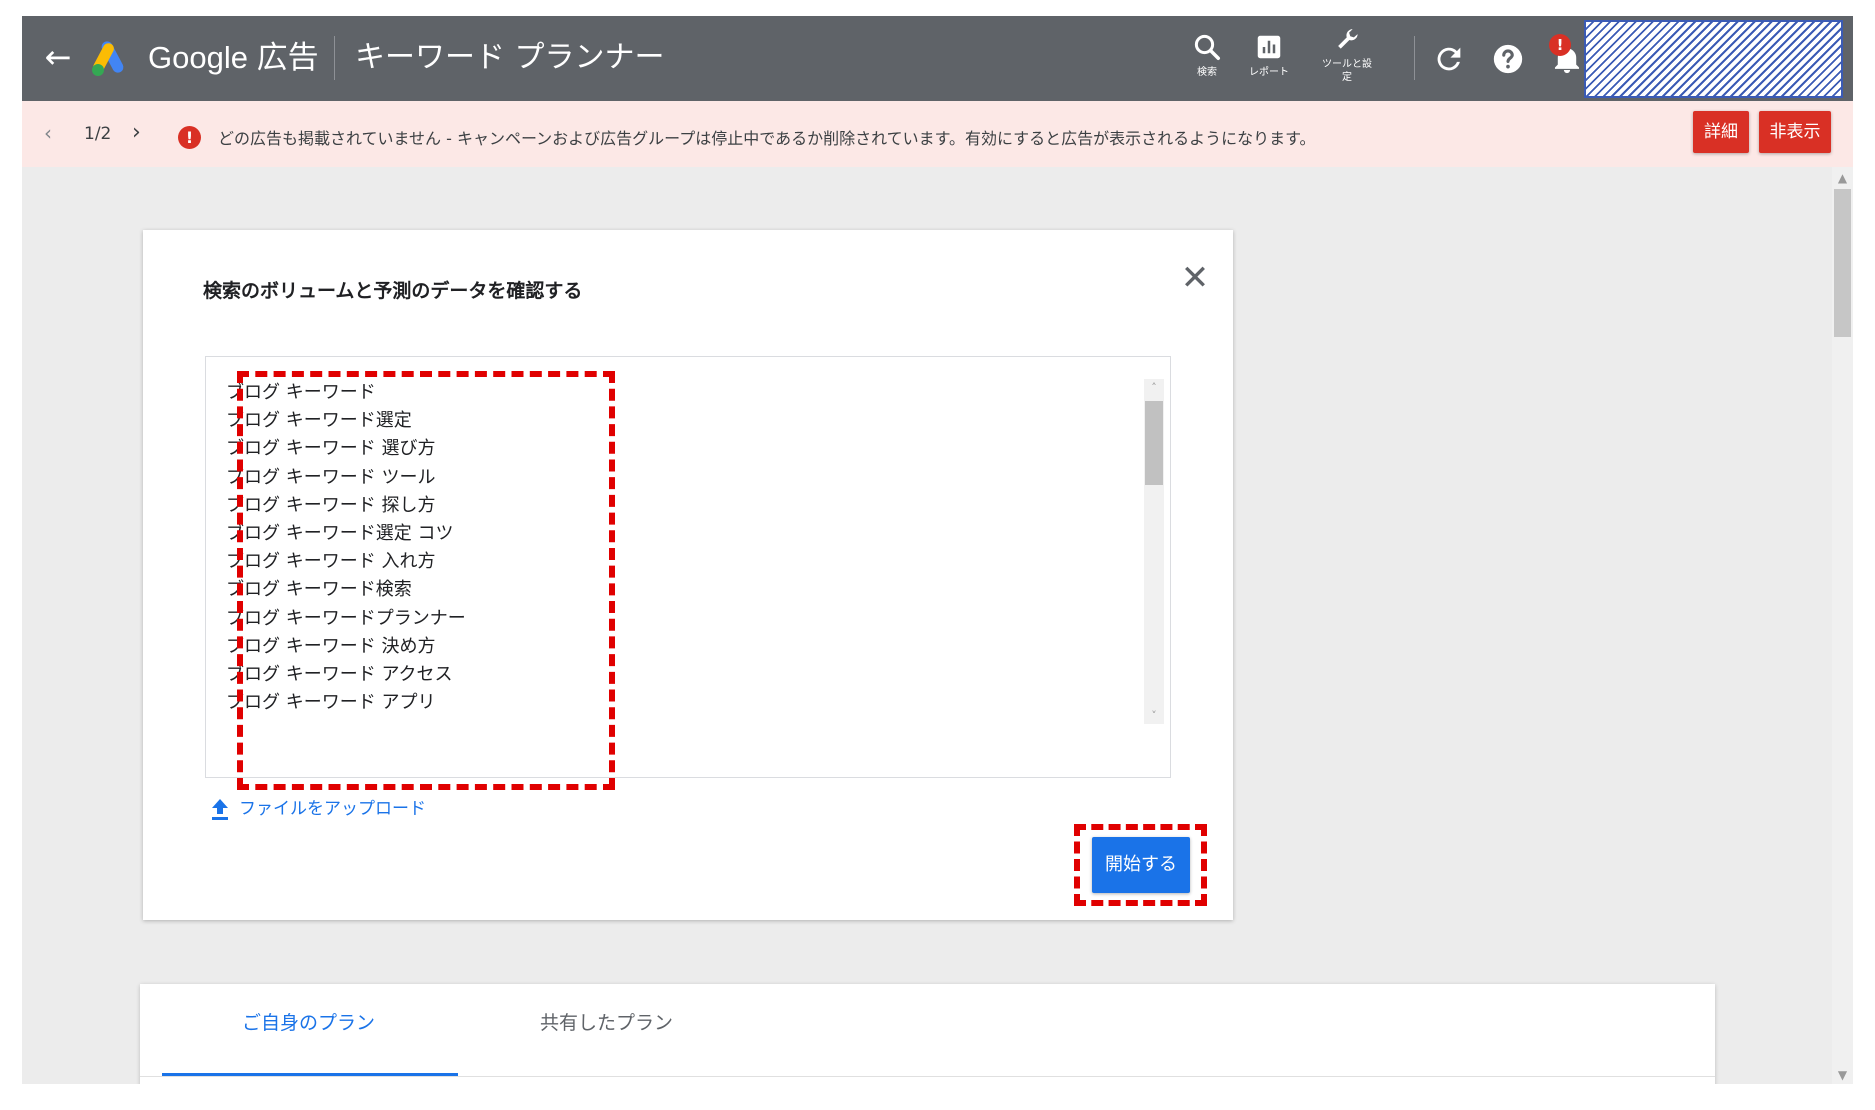  What do you see at coordinates (1154, 551) in the screenshot?
I see `keyword-scrollbar: ˄ ˅` at bounding box center [1154, 551].